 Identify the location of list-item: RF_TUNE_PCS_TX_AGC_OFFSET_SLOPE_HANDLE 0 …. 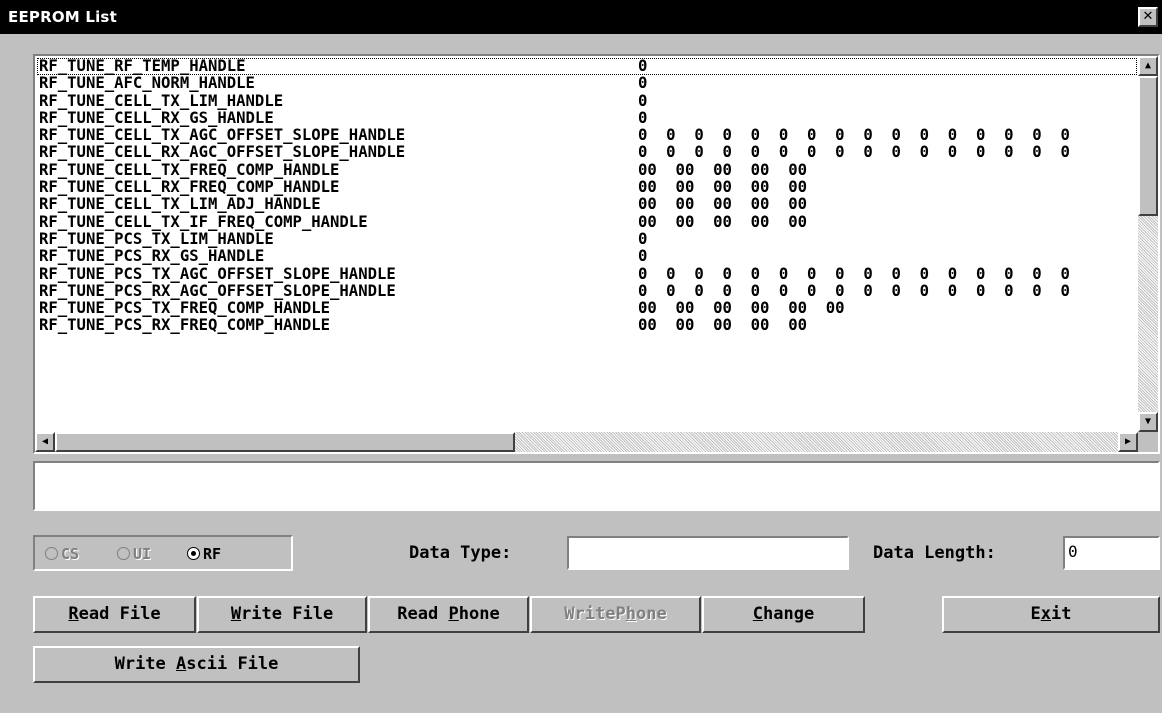
(587, 273).